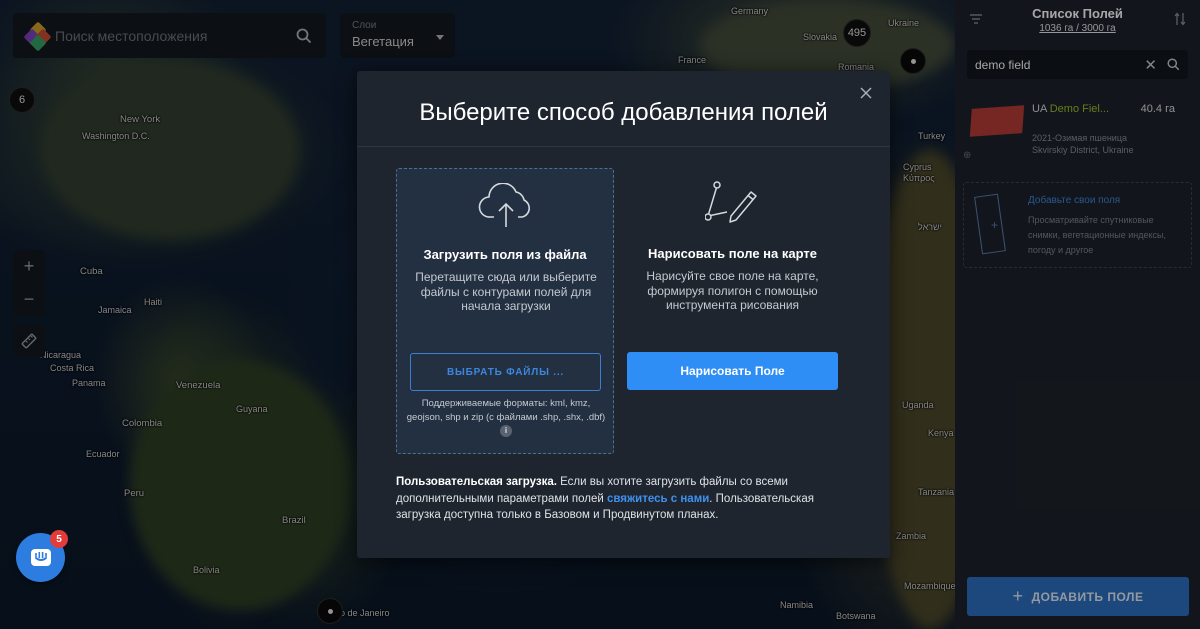 The height and width of the screenshot is (629, 1200). I want to click on draw-field-button: Нарисовать Поле, so click(732, 371).